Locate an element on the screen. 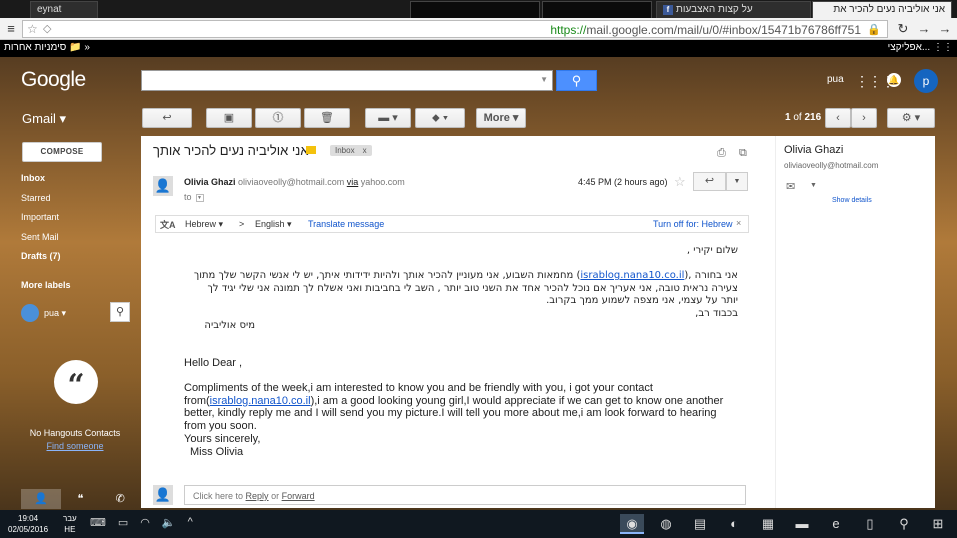 Image resolution: width=957 pixels, height=538 pixels. forward-icon: → is located at coordinates (924, 29).